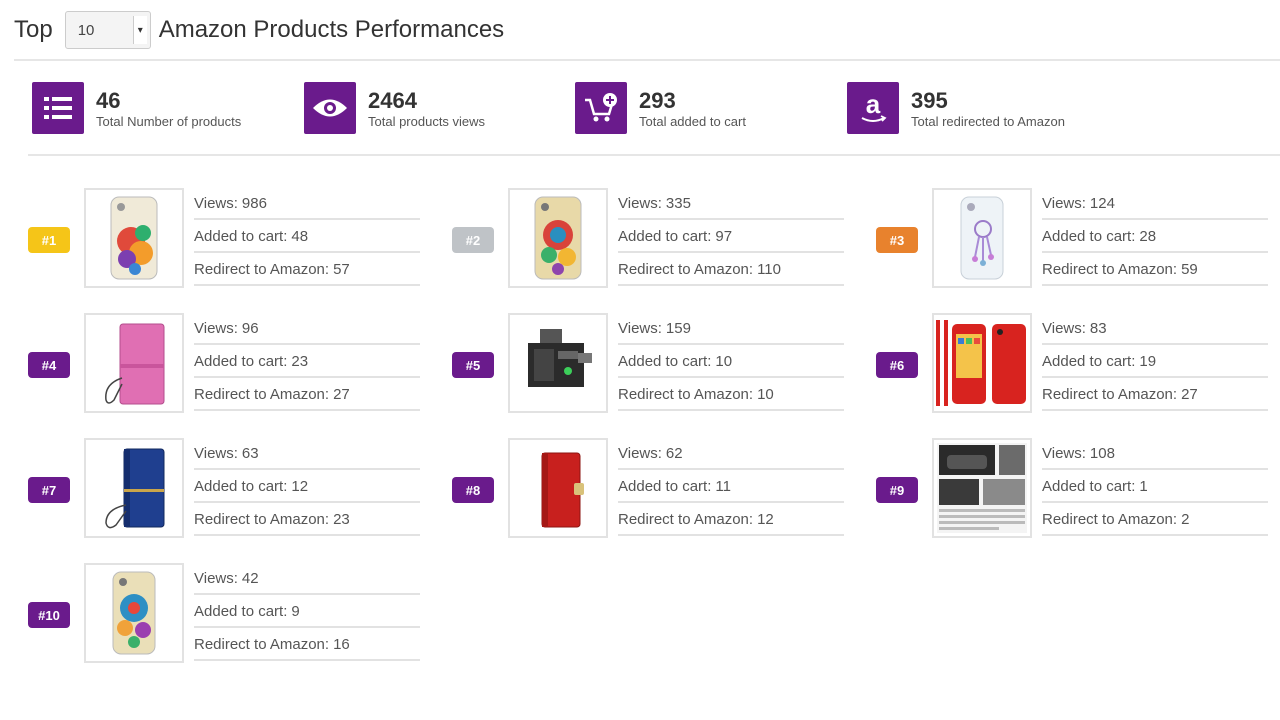 The height and width of the screenshot is (720, 1280). What do you see at coordinates (678, 328) in the screenshot?
I see `views-value: 159` at bounding box center [678, 328].